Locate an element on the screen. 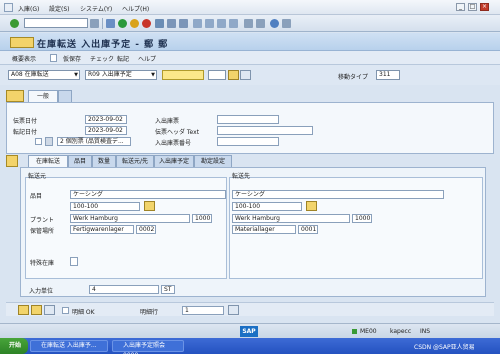 The image size is (500, 354). slip-number-label: 入出庫票番号 is located at coordinates (173, 143).